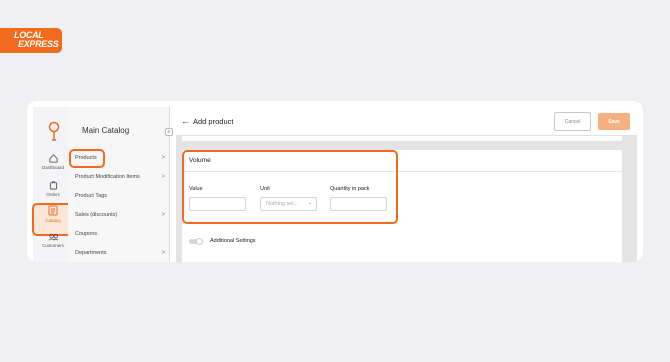 The image size is (670, 362). I want to click on previous-section, so click(402, 138).